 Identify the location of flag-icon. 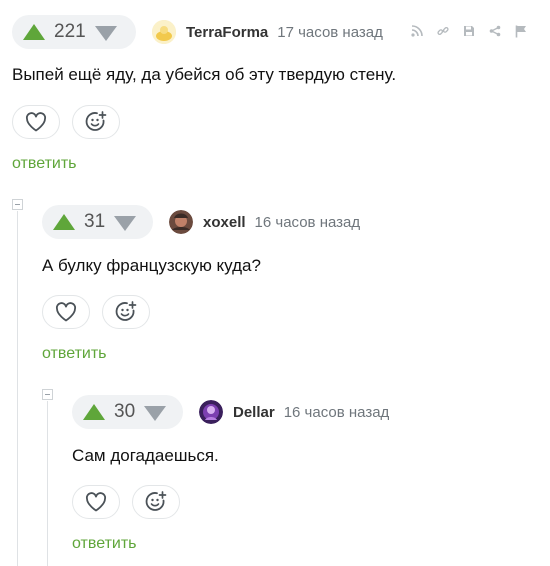
(521, 32).